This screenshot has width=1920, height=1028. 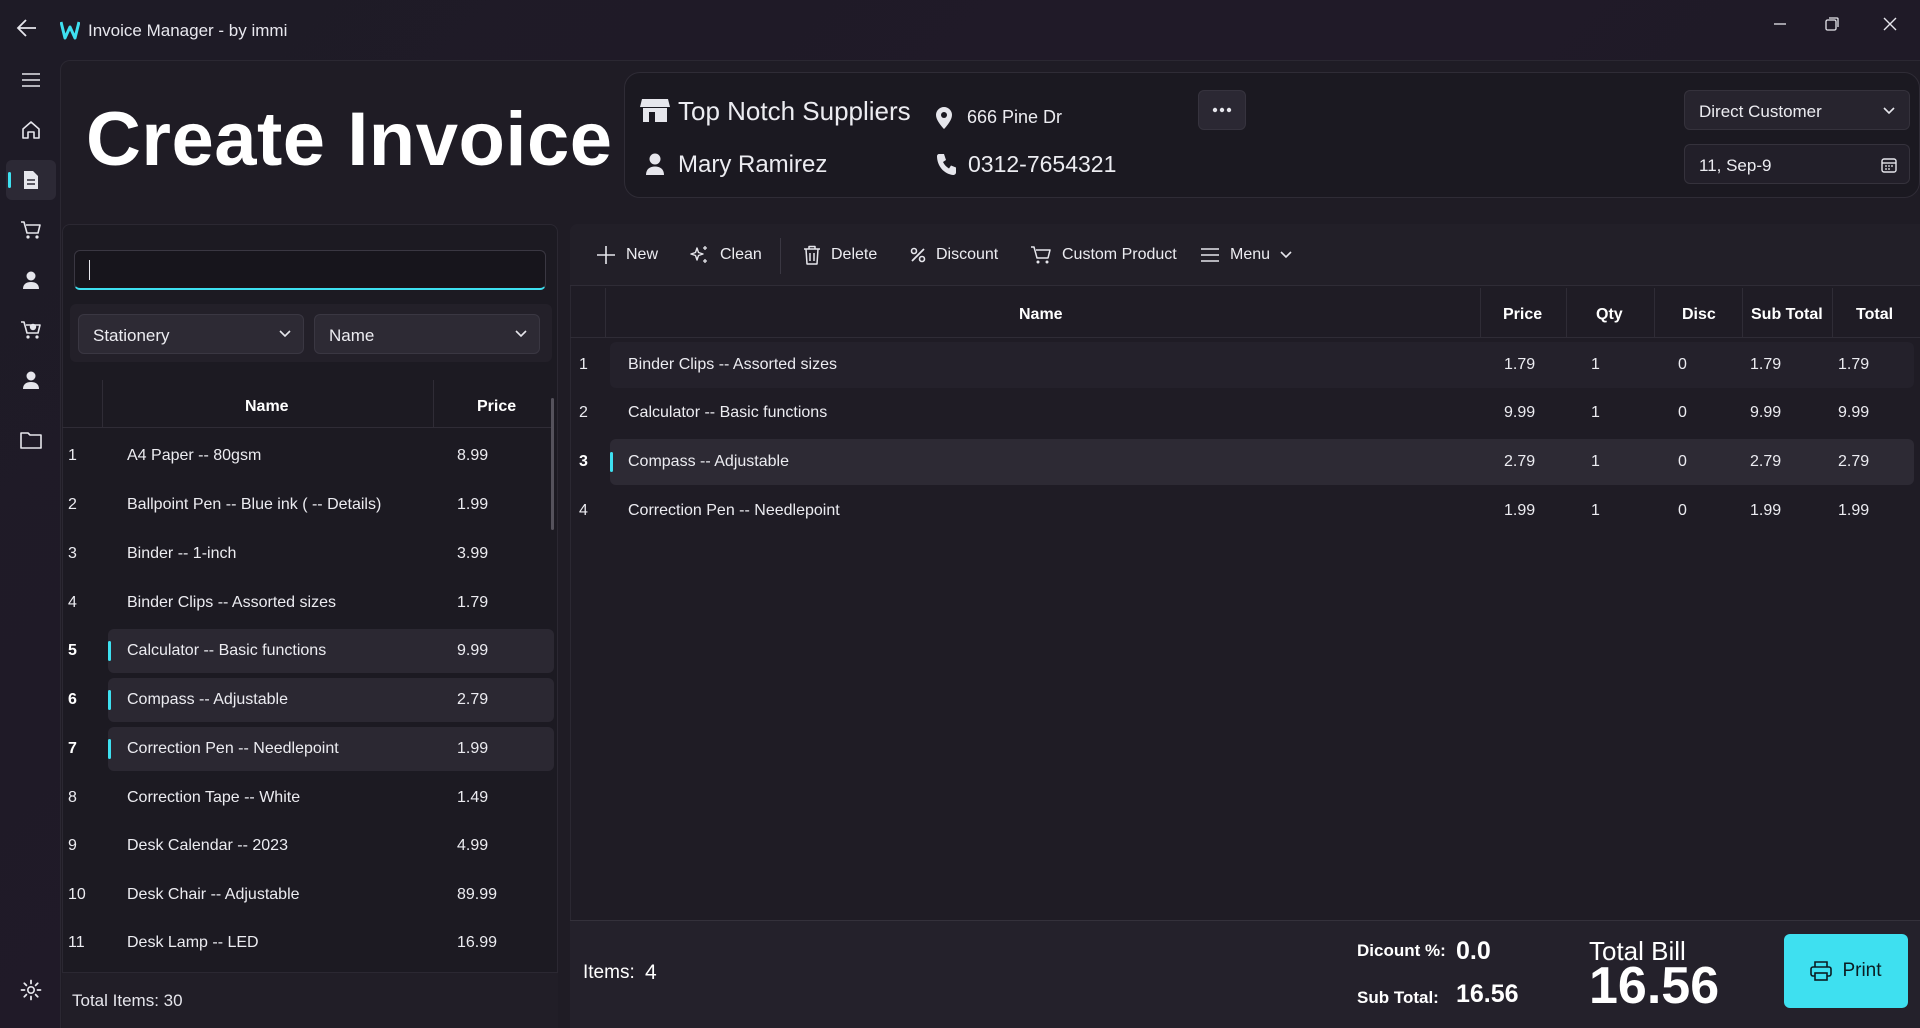 I want to click on sort-dropdown: Name, so click(x=427, y=334).